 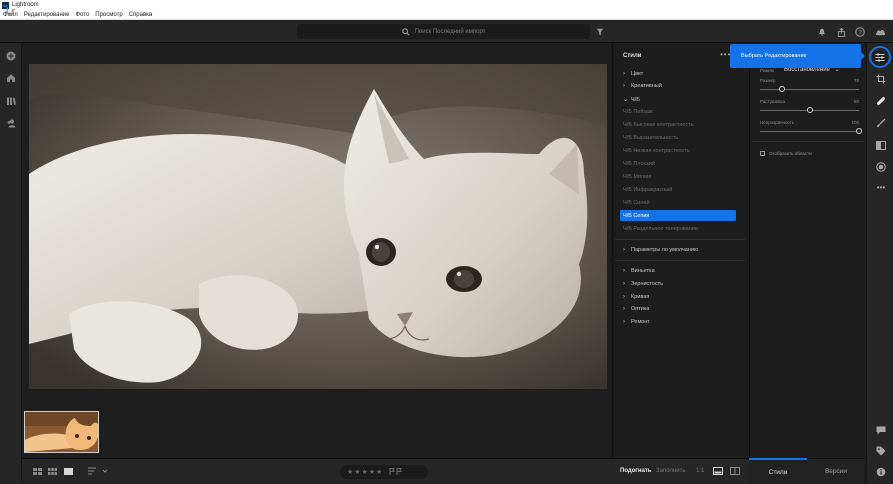 I want to click on menu-edit: Редактирование, so click(x=47, y=15).